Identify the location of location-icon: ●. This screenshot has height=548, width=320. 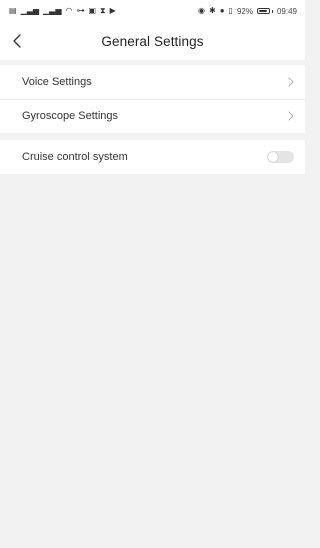
(222, 10).